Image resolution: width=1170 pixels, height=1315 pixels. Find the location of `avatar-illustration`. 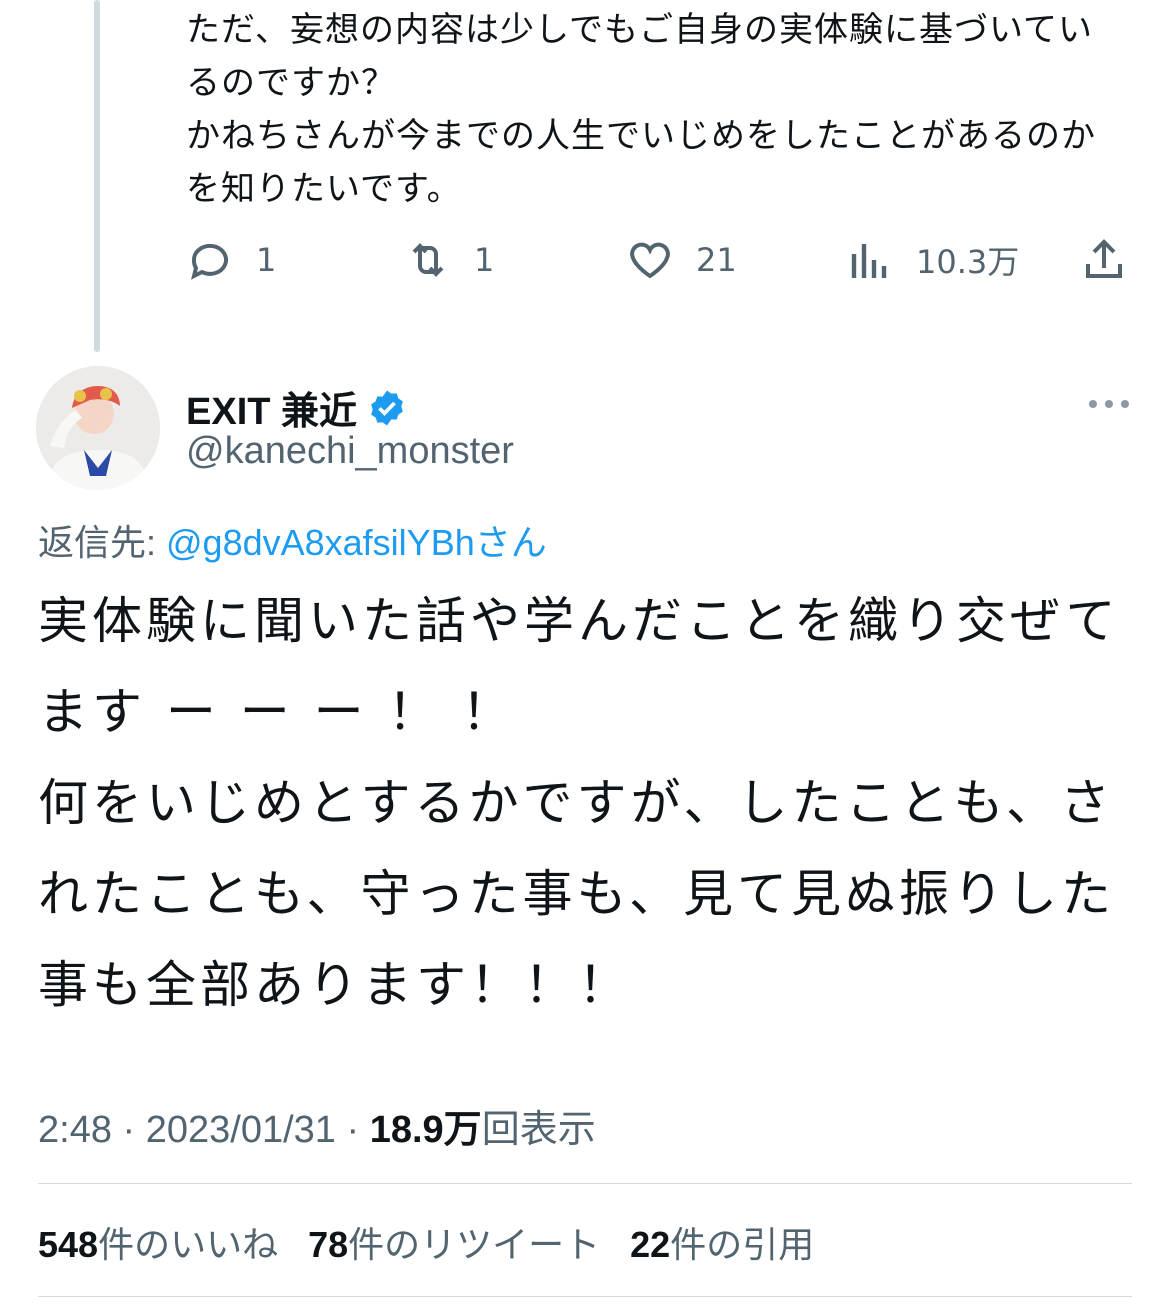

avatar-illustration is located at coordinates (98, 428).